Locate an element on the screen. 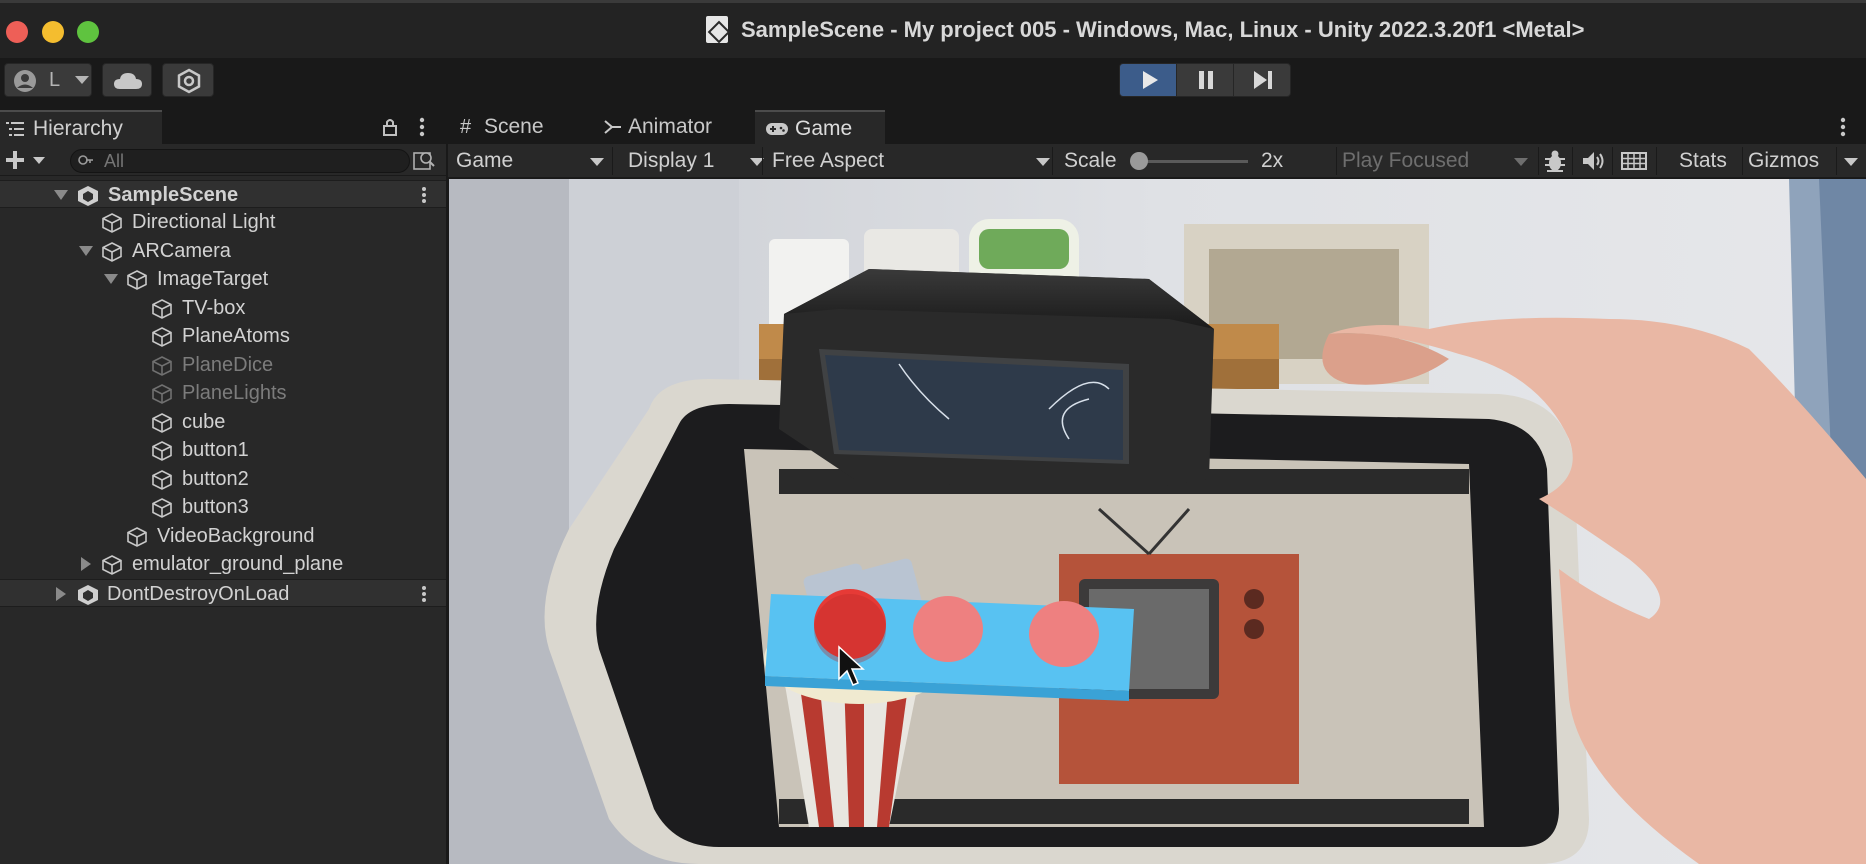 This screenshot has width=1866, height=864. play-focused-dropdown: Play Focused is located at coordinates (1440, 161).